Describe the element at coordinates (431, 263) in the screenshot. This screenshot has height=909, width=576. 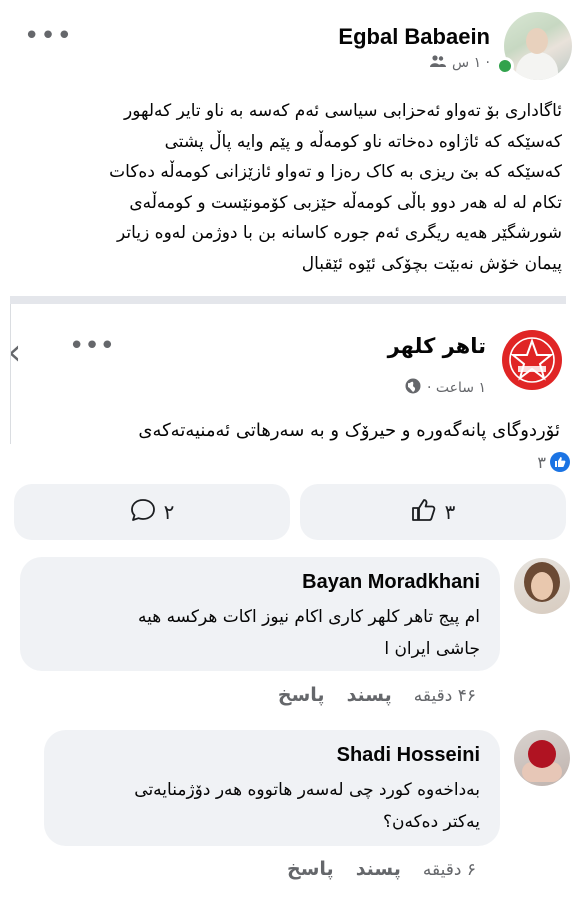
I see `post-text-line: پیمان خۆش نەبێت بچۆکی ئێوە ئێقبال` at that location.